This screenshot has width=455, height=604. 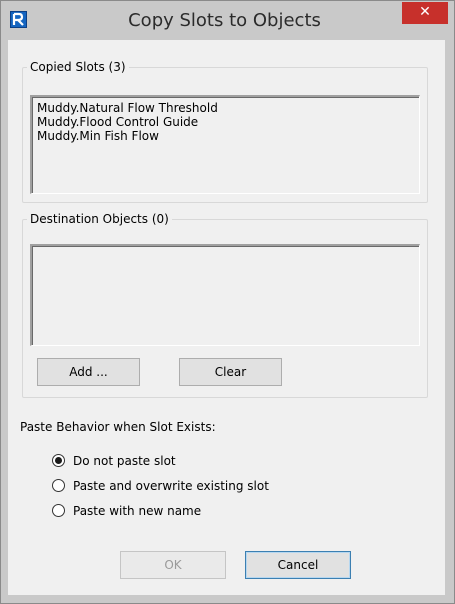 I want to click on ok-button: OK, so click(x=173, y=565).